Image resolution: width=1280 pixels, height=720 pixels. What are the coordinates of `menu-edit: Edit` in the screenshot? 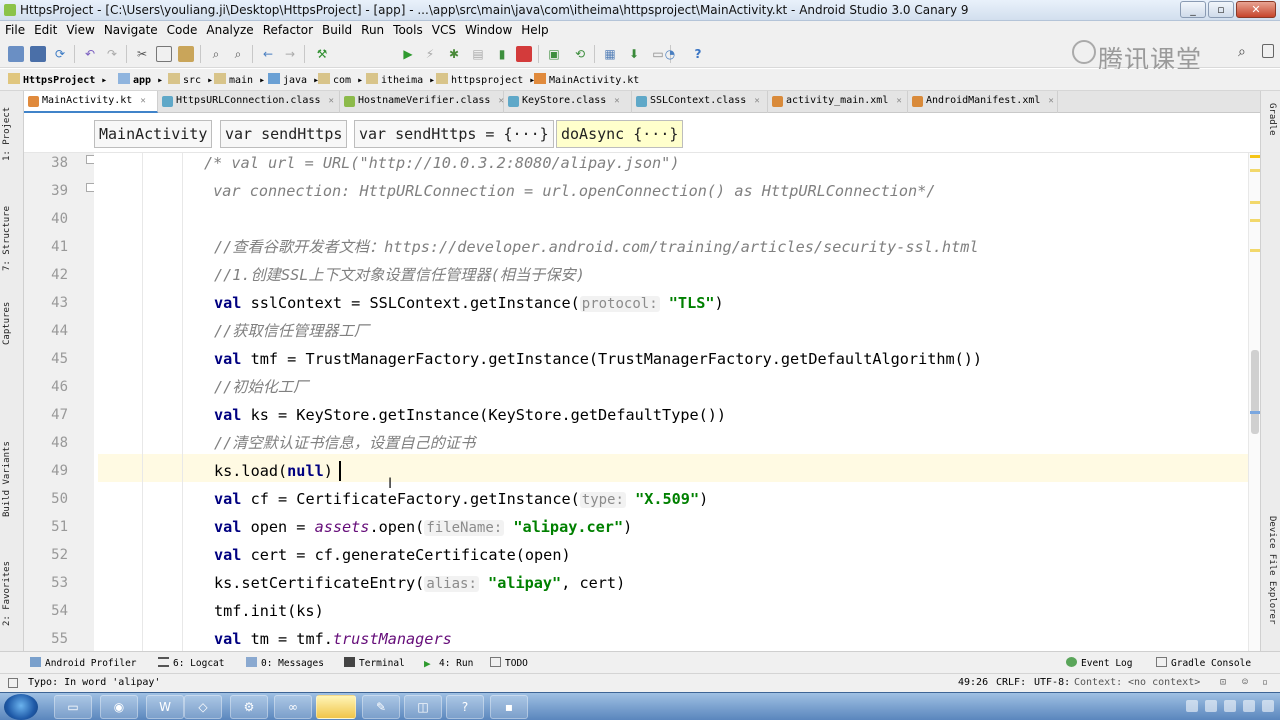 It's located at (45, 30).